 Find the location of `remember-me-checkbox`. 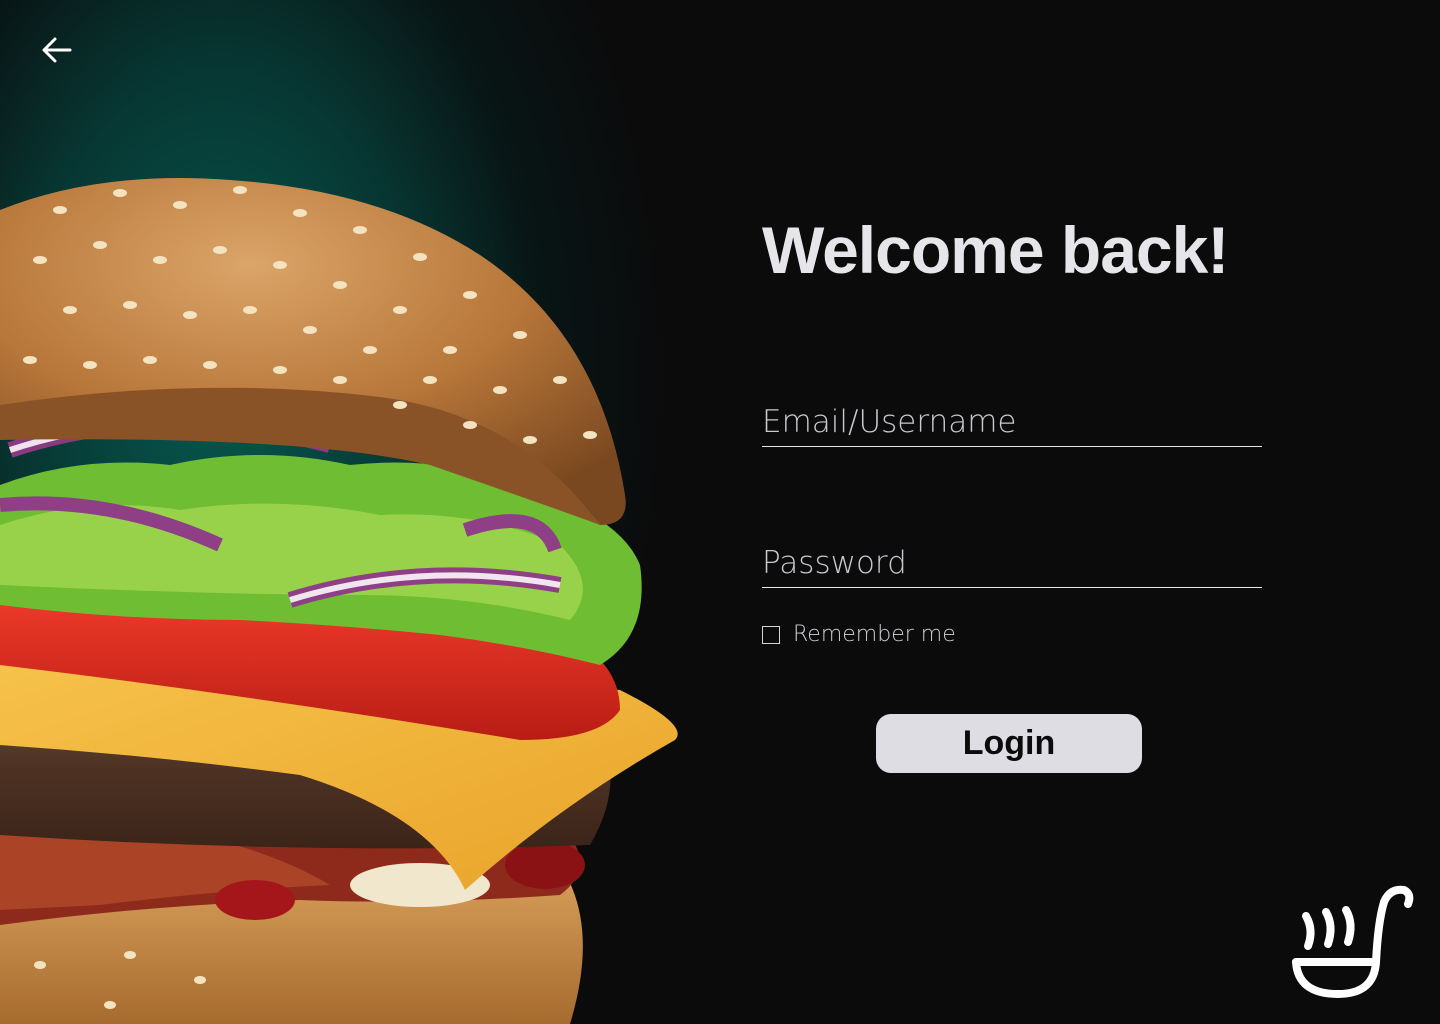

remember-me-checkbox is located at coordinates (771, 634).